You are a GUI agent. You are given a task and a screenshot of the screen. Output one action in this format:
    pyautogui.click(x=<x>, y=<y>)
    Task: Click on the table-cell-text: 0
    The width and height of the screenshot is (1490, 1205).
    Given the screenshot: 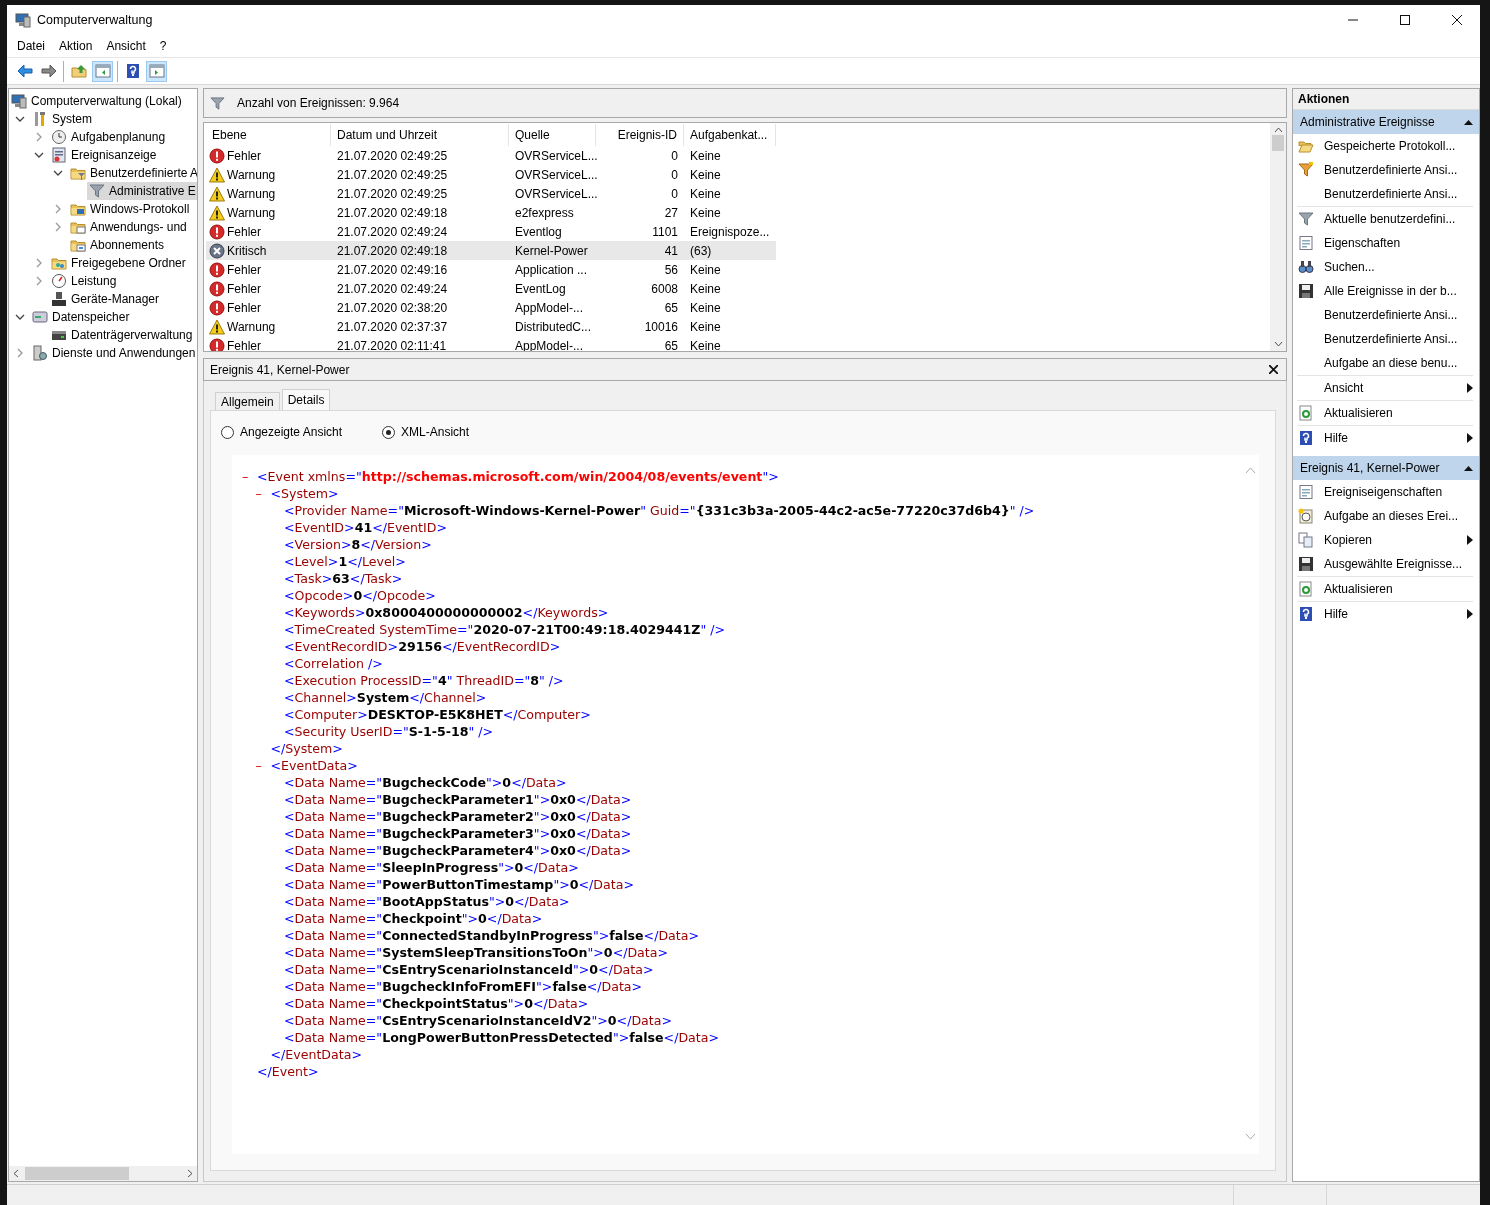 What is the action you would take?
    pyautogui.click(x=674, y=193)
    